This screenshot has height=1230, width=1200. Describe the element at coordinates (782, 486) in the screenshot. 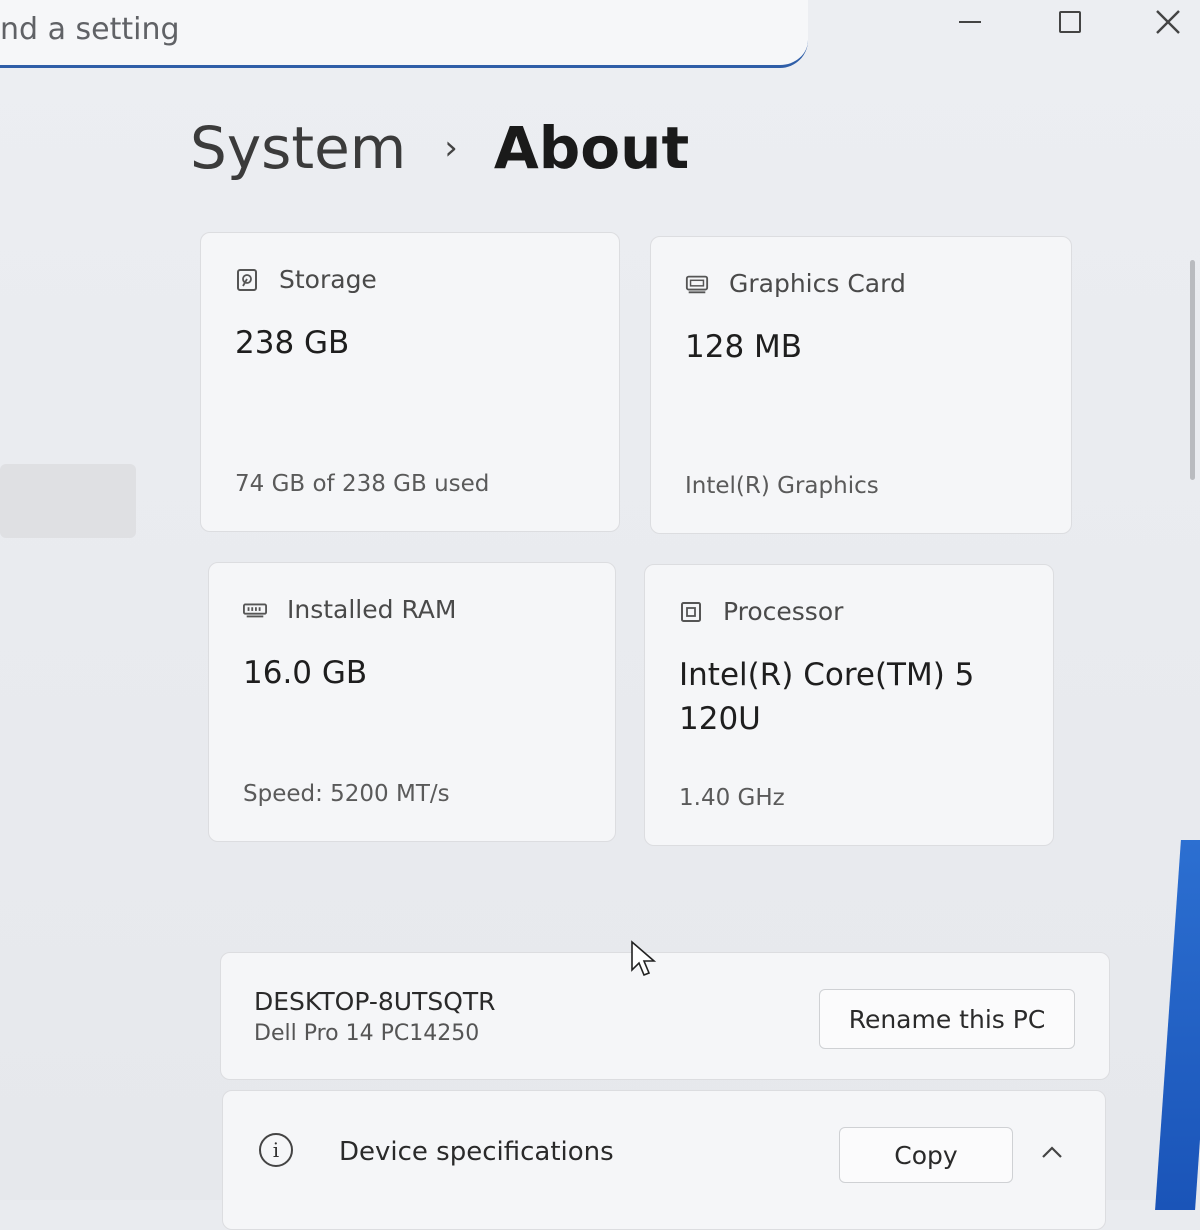

I see `graphics-adapter-name: Intel(R) Graphics` at that location.